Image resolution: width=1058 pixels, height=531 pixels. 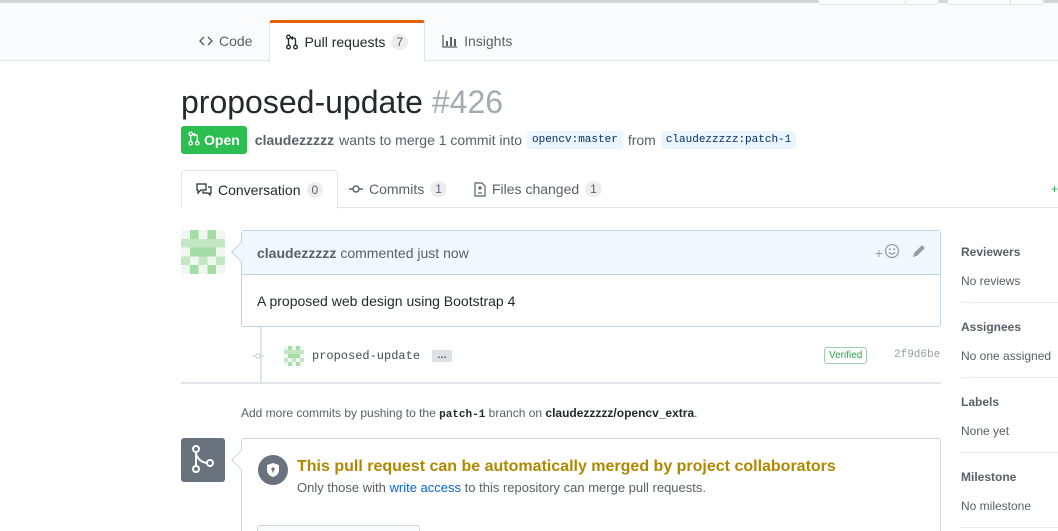 What do you see at coordinates (480, 189) in the screenshot?
I see `file-diff-icon` at bounding box center [480, 189].